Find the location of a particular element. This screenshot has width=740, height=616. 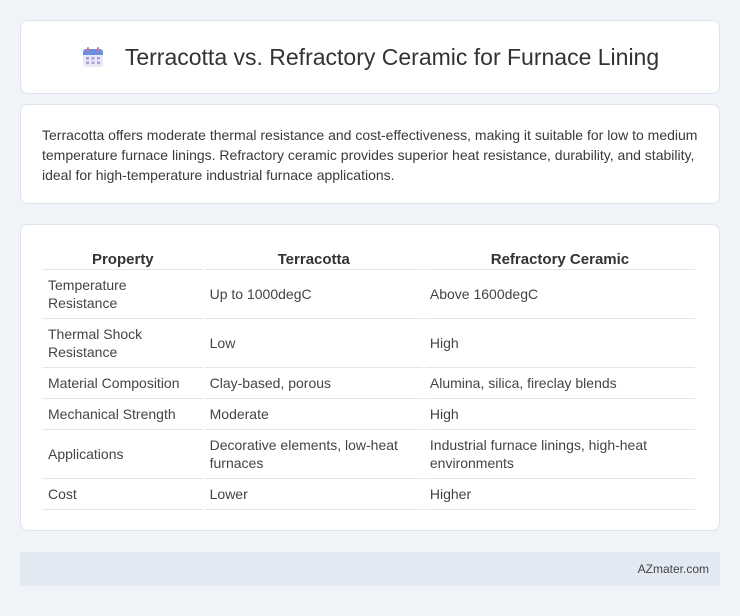

table-row: Thermal Shock Resistance Low High is located at coordinates (369, 343).